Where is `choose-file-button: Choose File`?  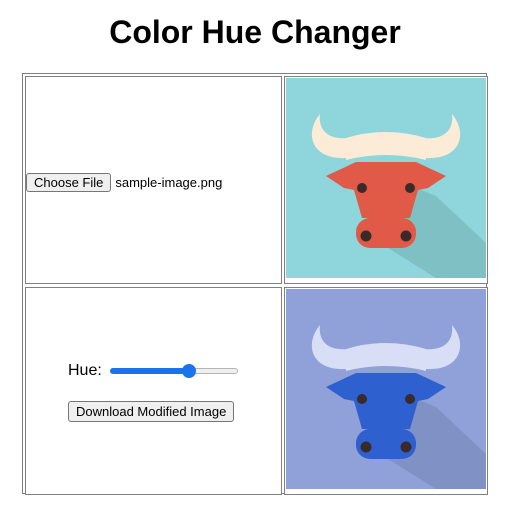
choose-file-button: Choose File is located at coordinates (69, 182).